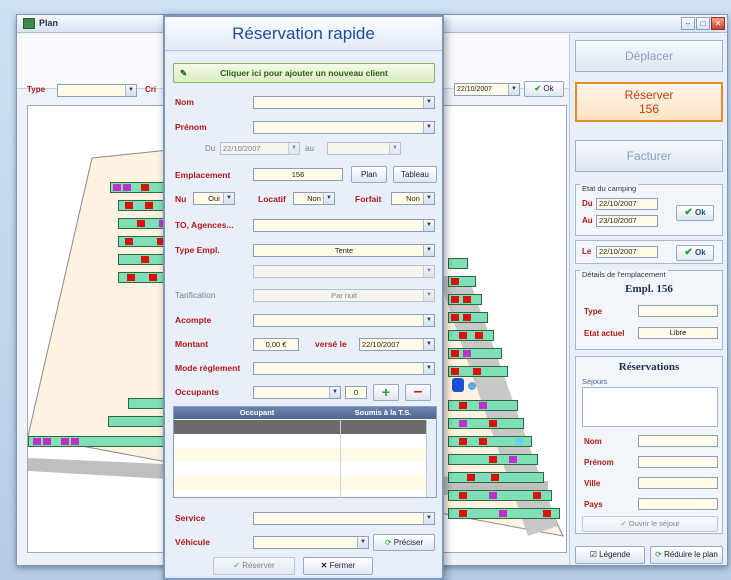 This screenshot has height=580, width=731. Describe the element at coordinates (191, 127) in the screenshot. I see `prenom-label: Prénom` at that location.